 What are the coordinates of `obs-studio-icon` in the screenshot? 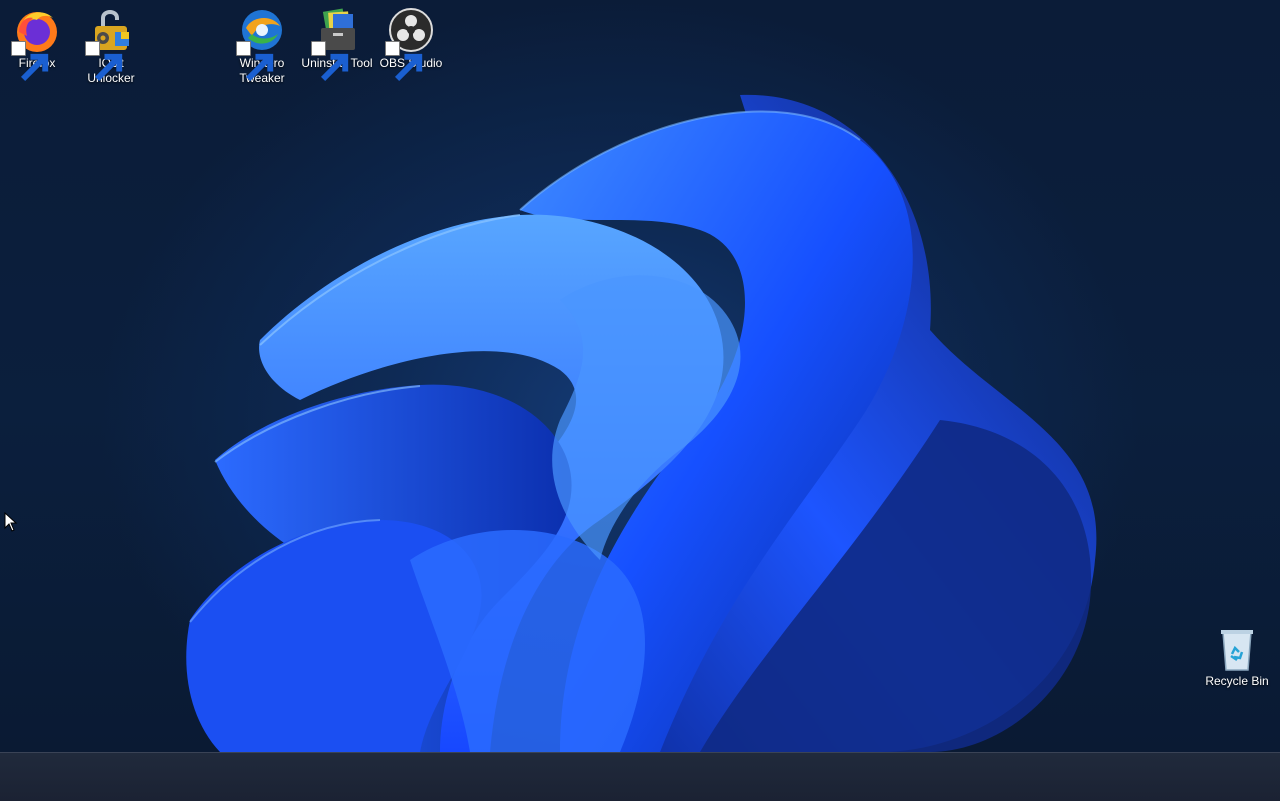 It's located at (410, 44).